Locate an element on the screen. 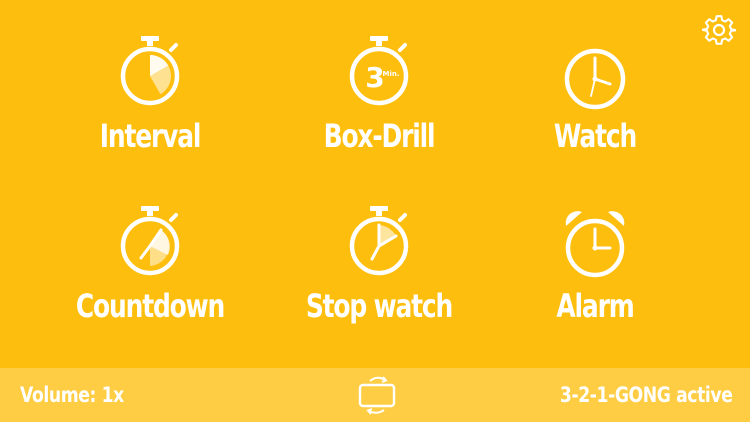  tile-interval: Interval is located at coordinates (150, 109).